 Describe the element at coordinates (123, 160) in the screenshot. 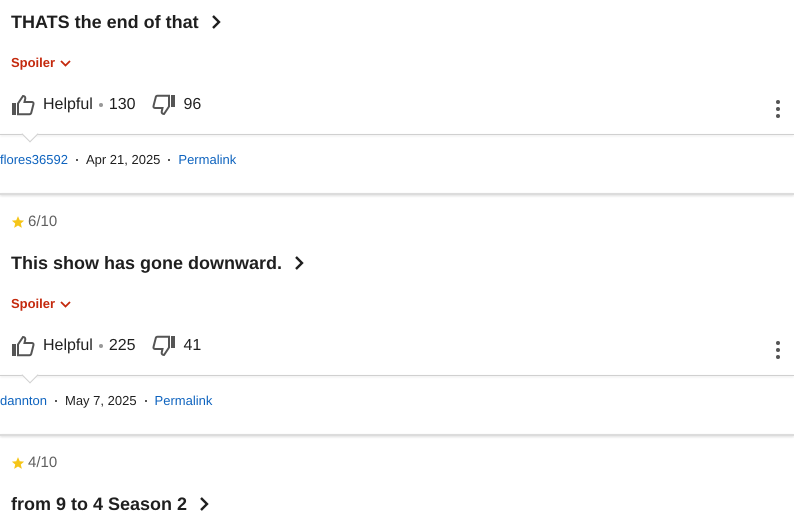

I see `review-date: Apr 21, 2025` at that location.